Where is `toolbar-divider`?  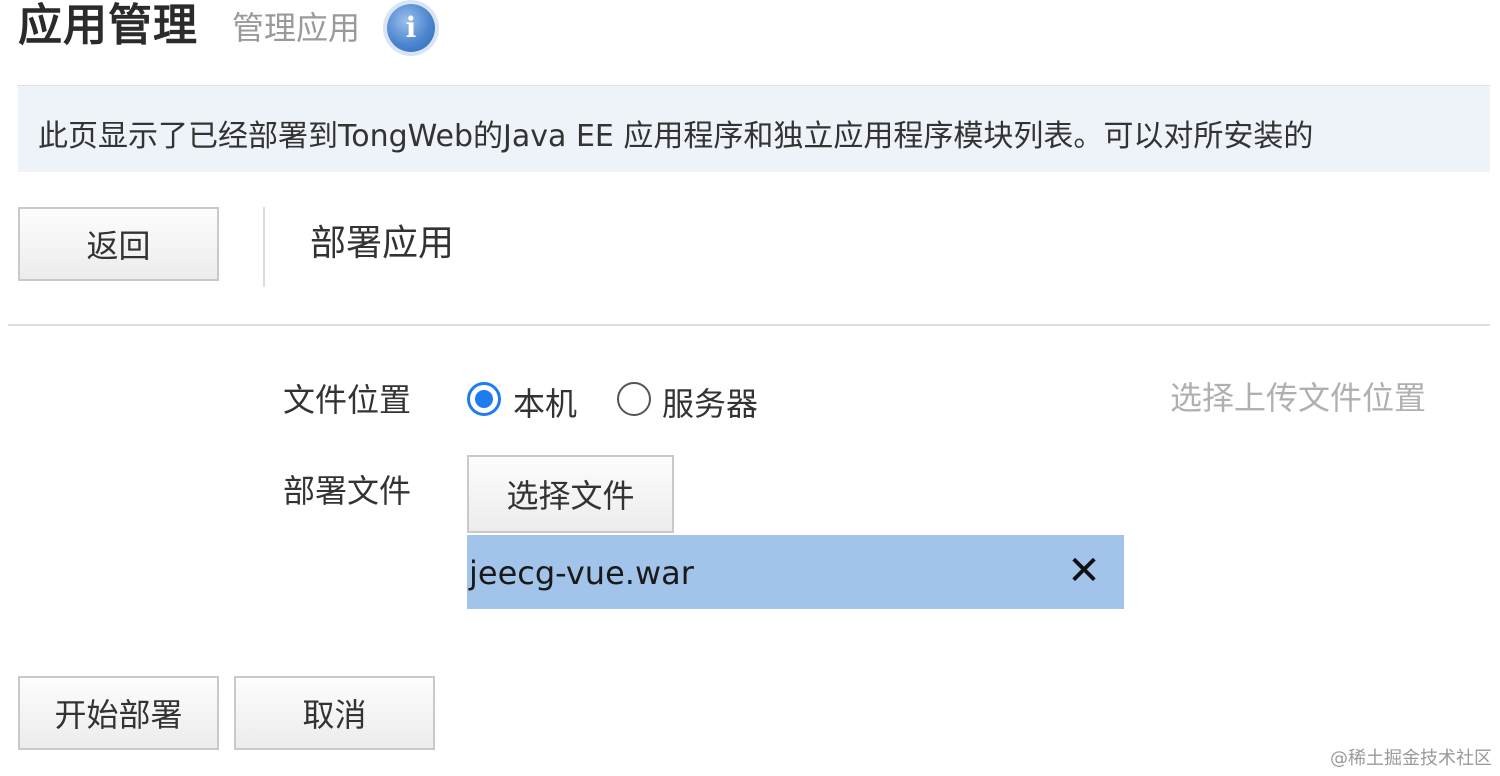
toolbar-divider is located at coordinates (264, 247).